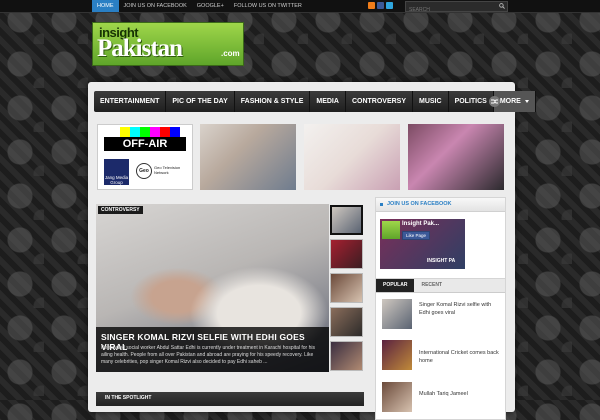 Image resolution: width=600 pixels, height=420 pixels. I want to click on twitter-icon, so click(389, 5).